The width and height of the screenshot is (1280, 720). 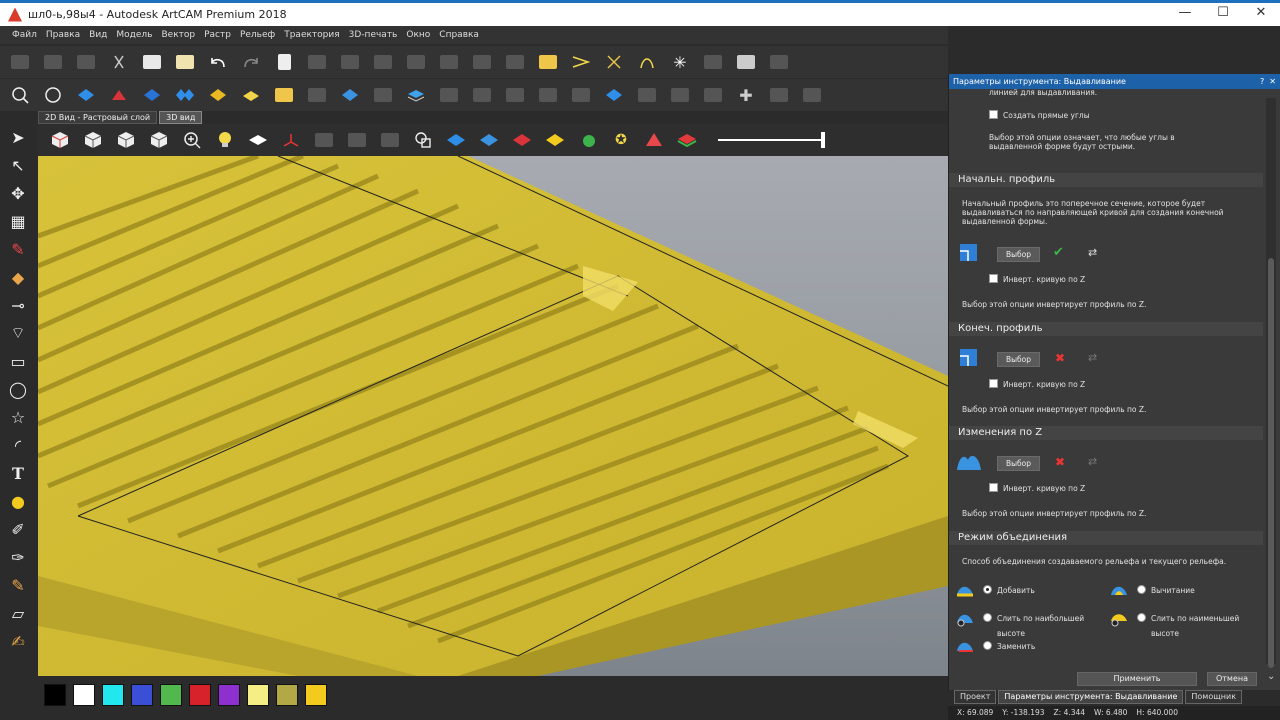 I want to click on yellow-layer-icon, so click(x=555, y=140).